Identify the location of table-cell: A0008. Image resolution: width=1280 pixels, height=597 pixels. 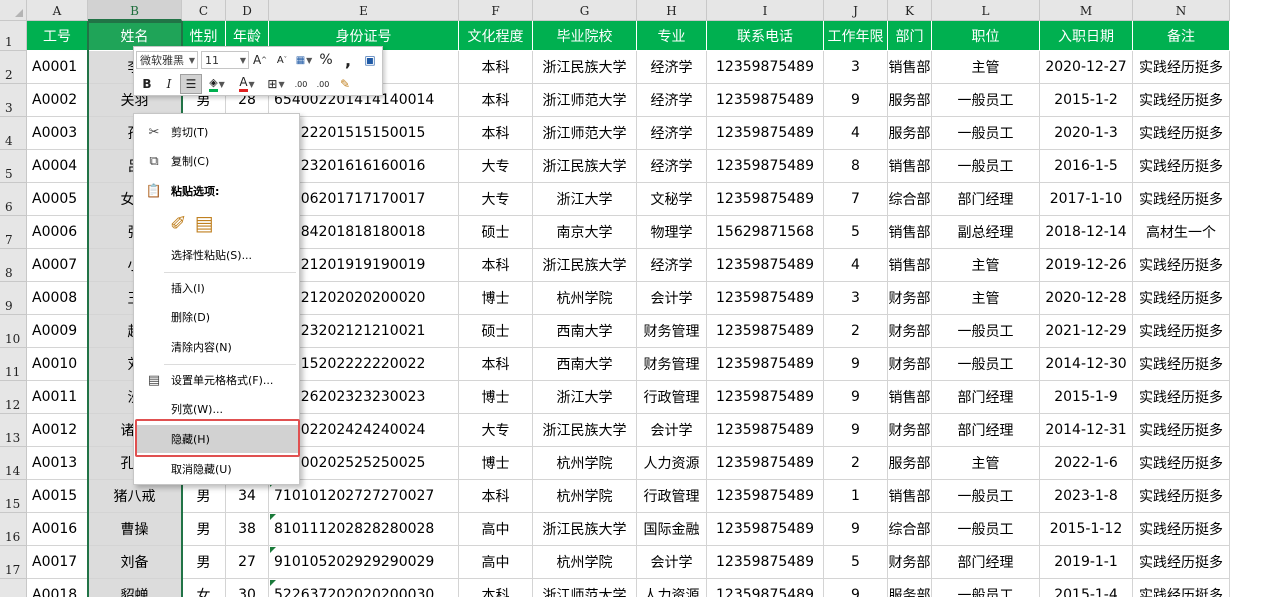
(57, 298).